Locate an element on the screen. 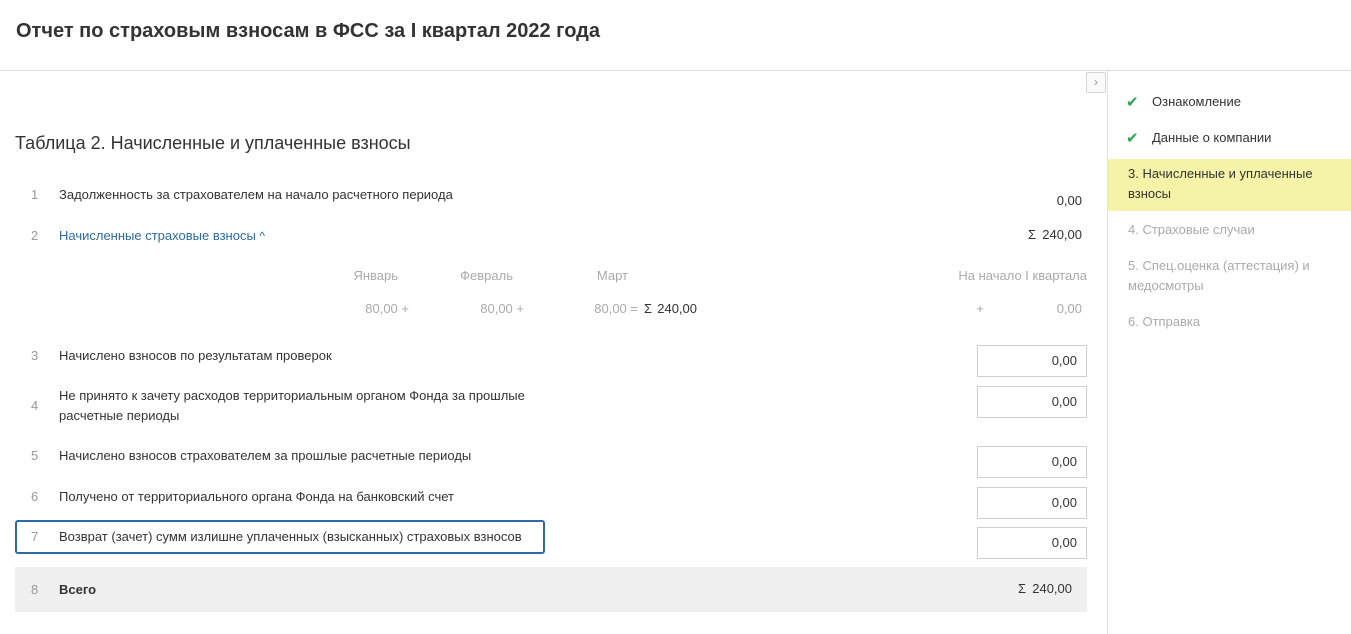 The height and width of the screenshot is (634, 1351). row-number: 5 is located at coordinates (35, 455).